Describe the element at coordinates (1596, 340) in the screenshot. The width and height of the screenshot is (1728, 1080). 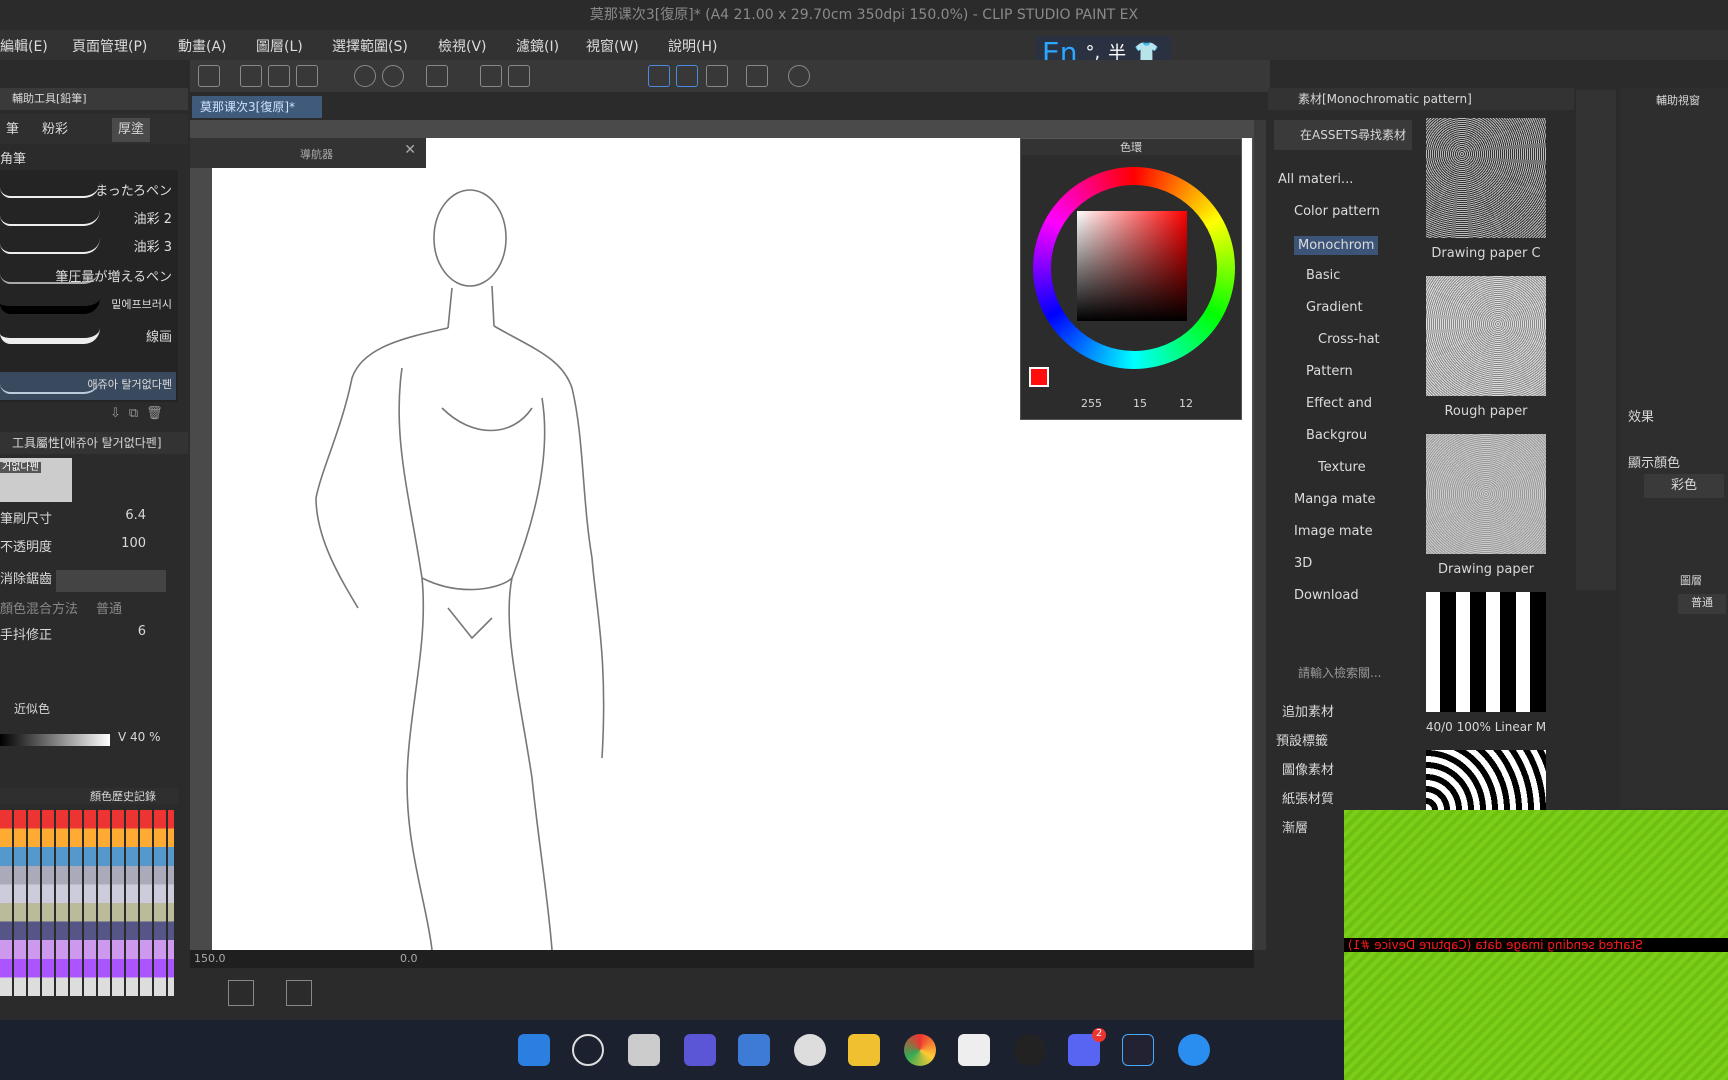
I see `side-icon-strip` at that location.